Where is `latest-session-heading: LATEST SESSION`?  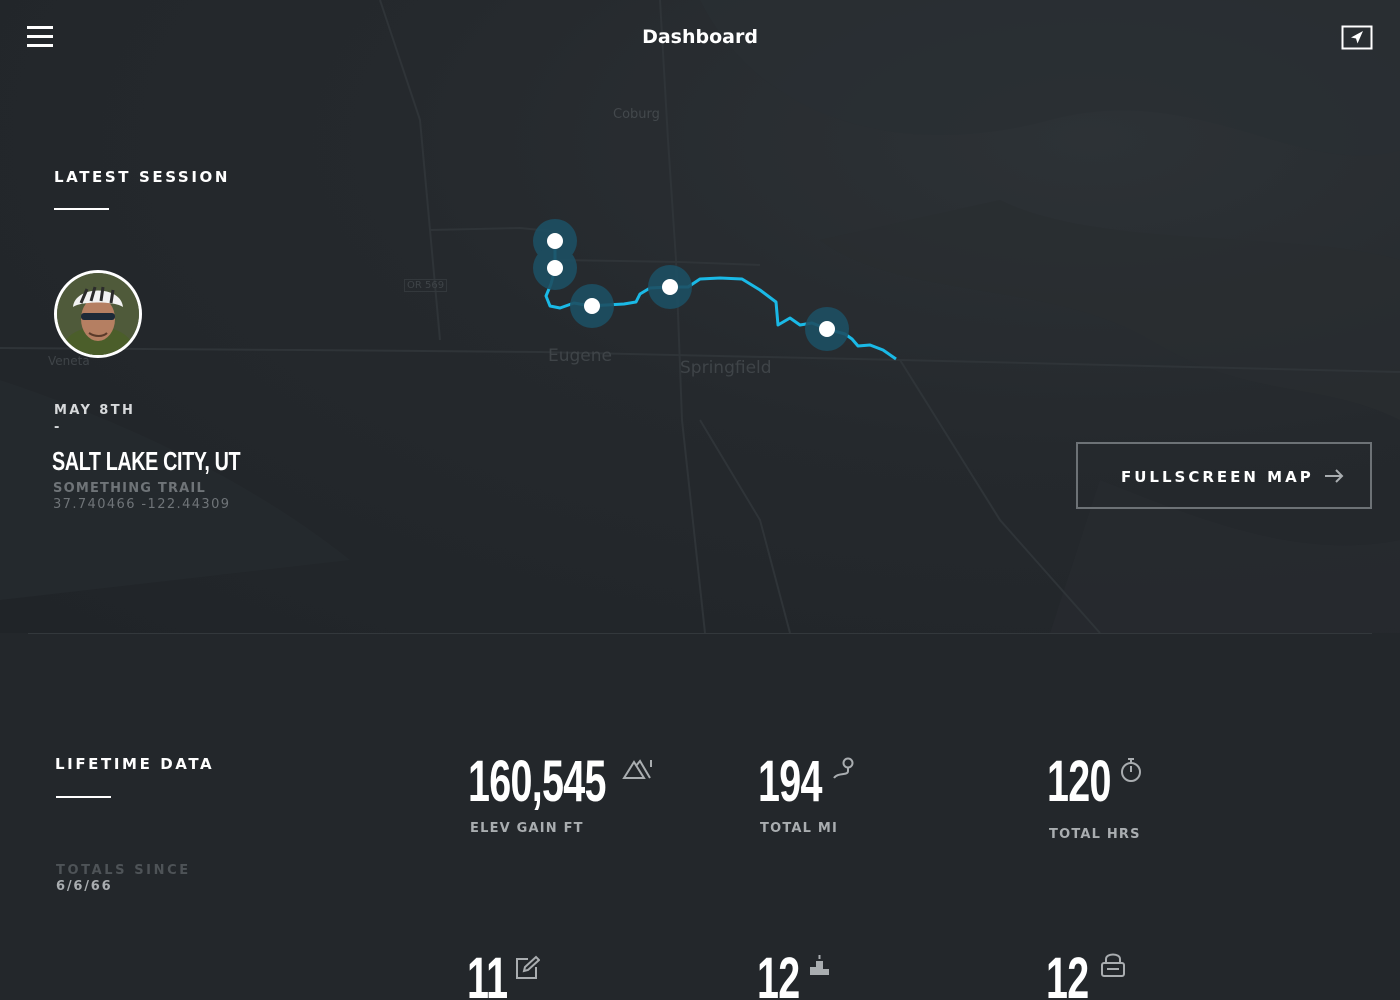
latest-session-heading: LATEST SESSION is located at coordinates (142, 177).